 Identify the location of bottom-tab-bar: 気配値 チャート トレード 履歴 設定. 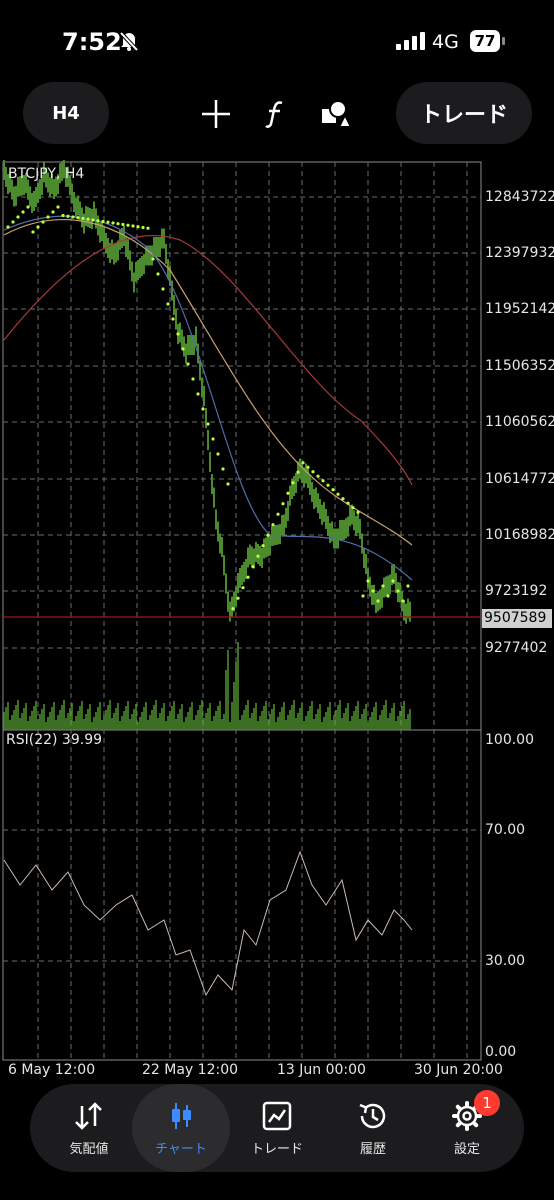
(277, 1128).